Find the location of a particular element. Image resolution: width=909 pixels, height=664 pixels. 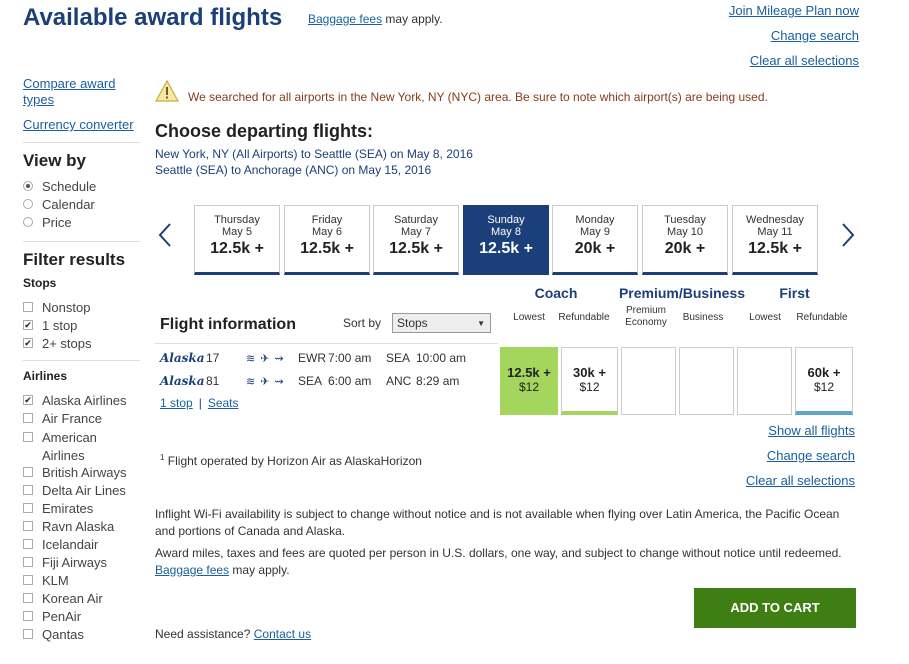

assistance: Need assistance? Contact us is located at coordinates (233, 634).